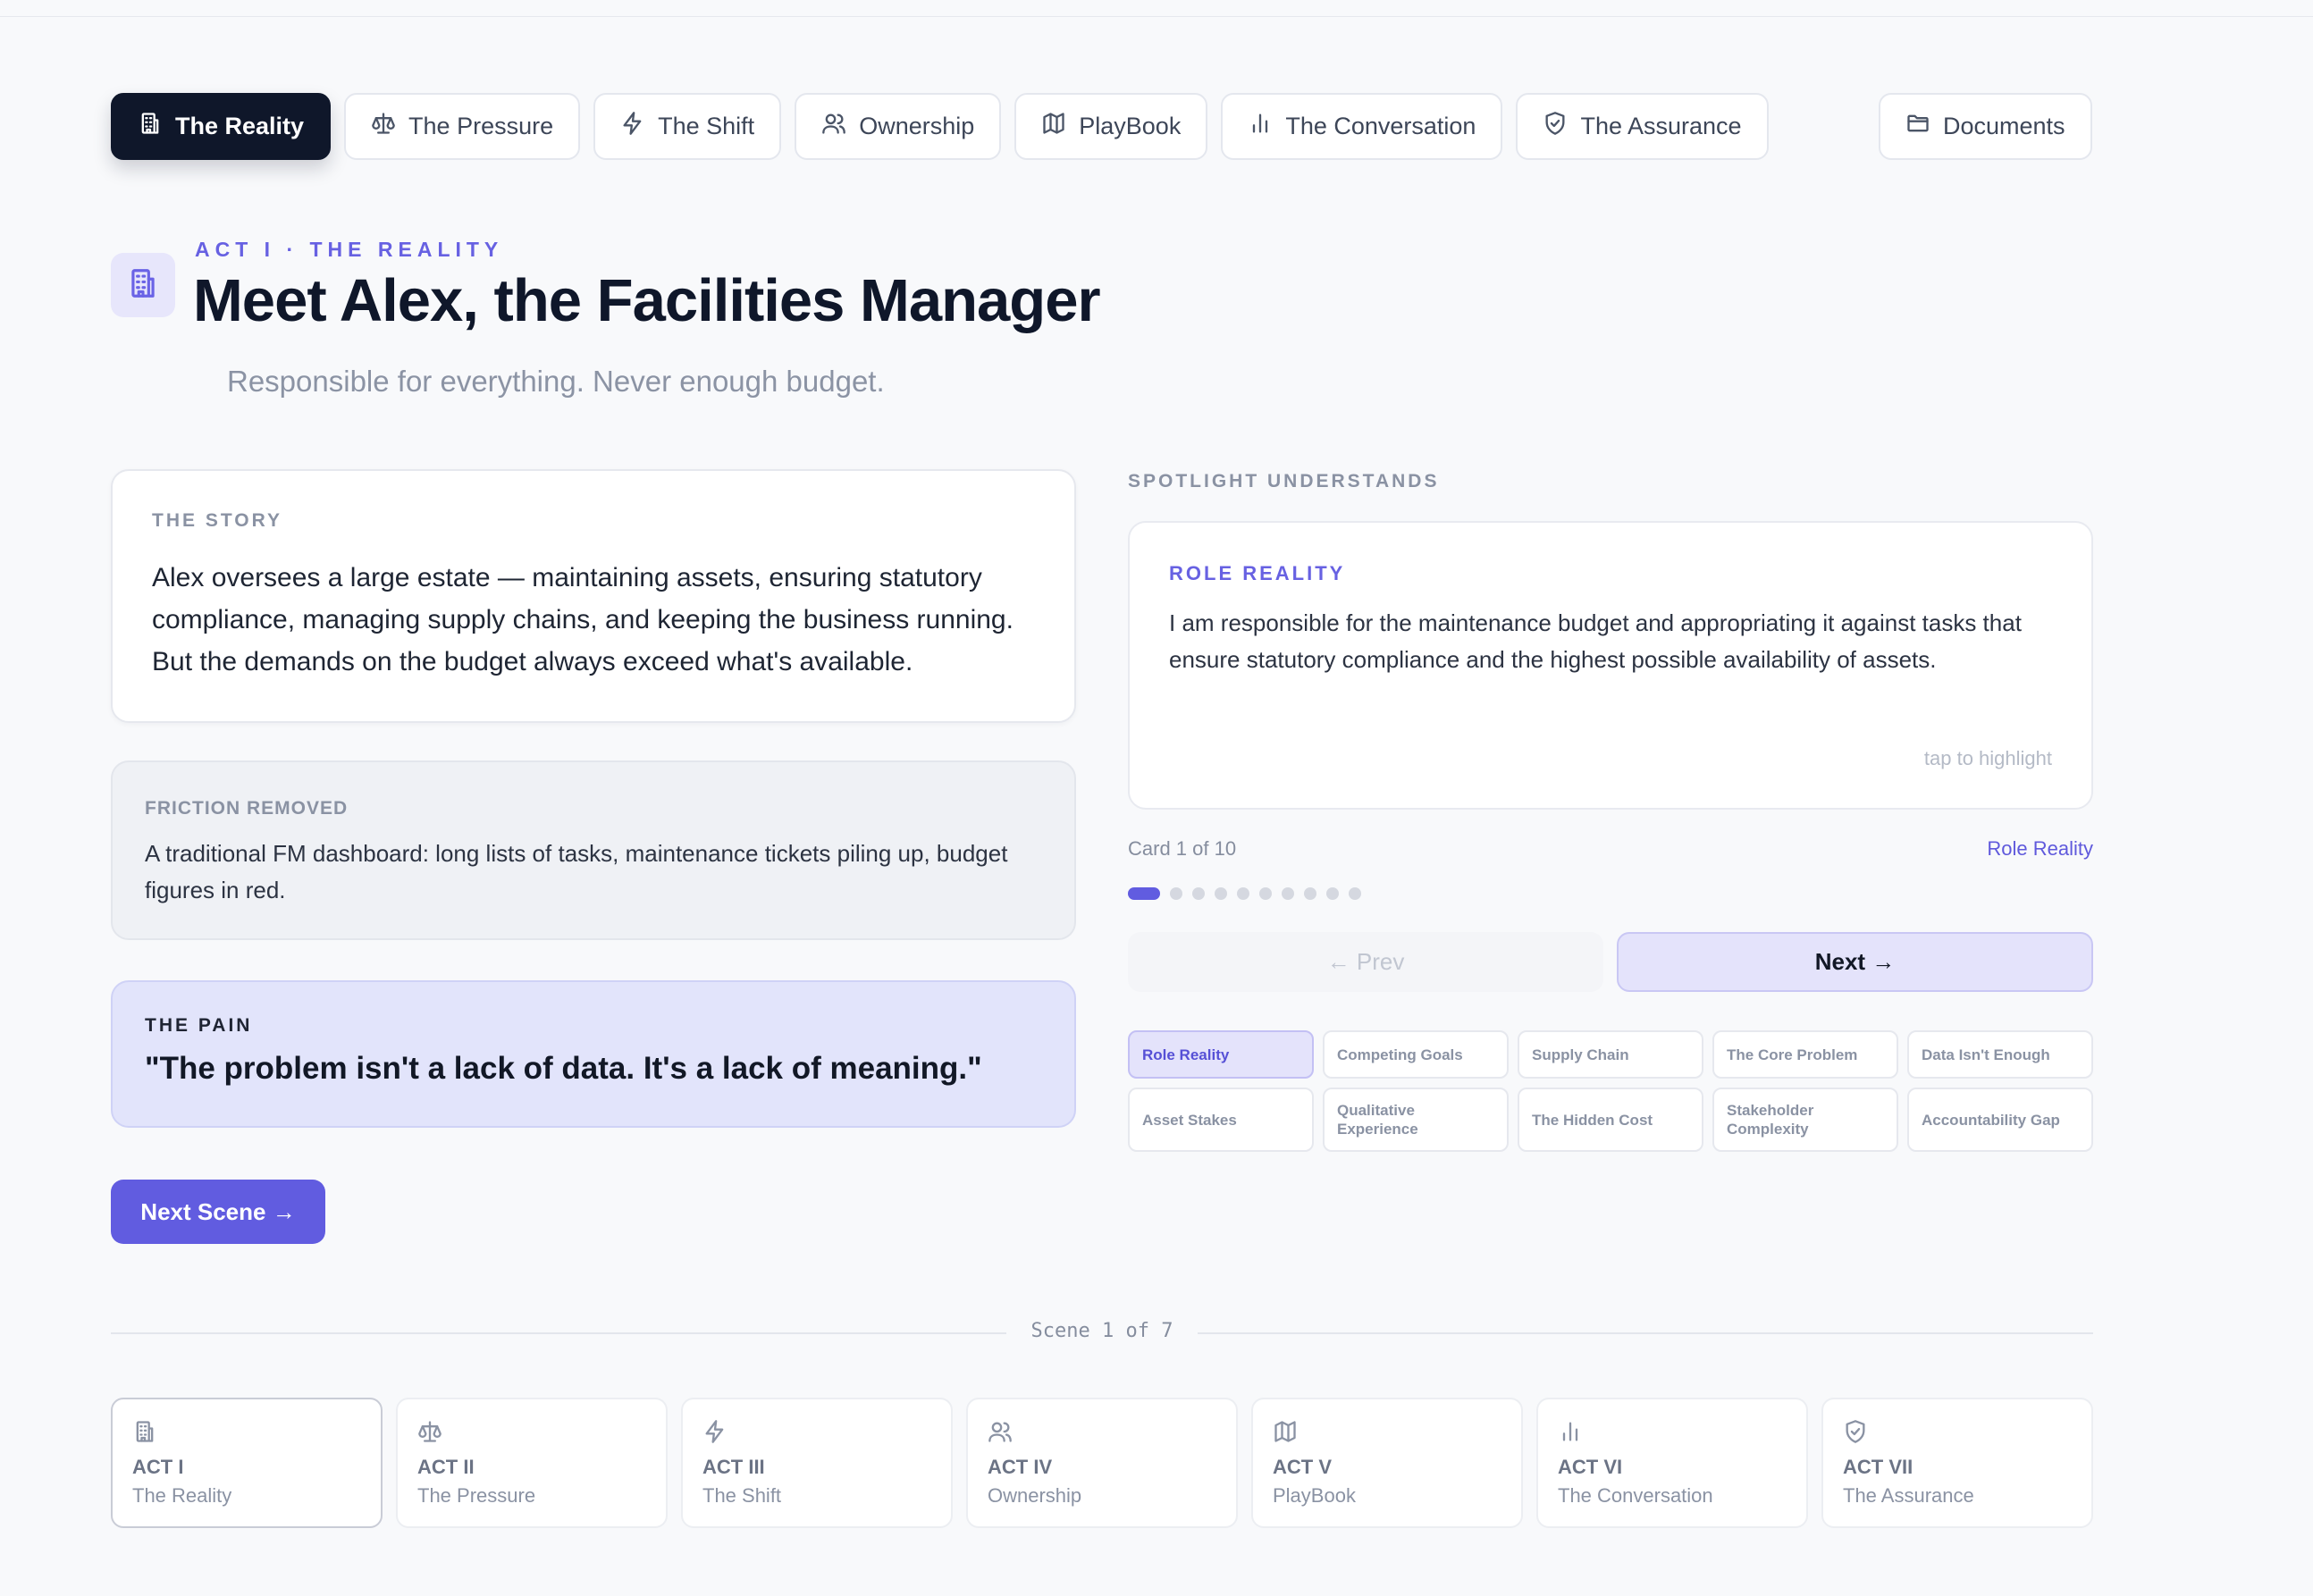 This screenshot has height=1596, width=2313. I want to click on act-name: The Reality, so click(182, 1495).